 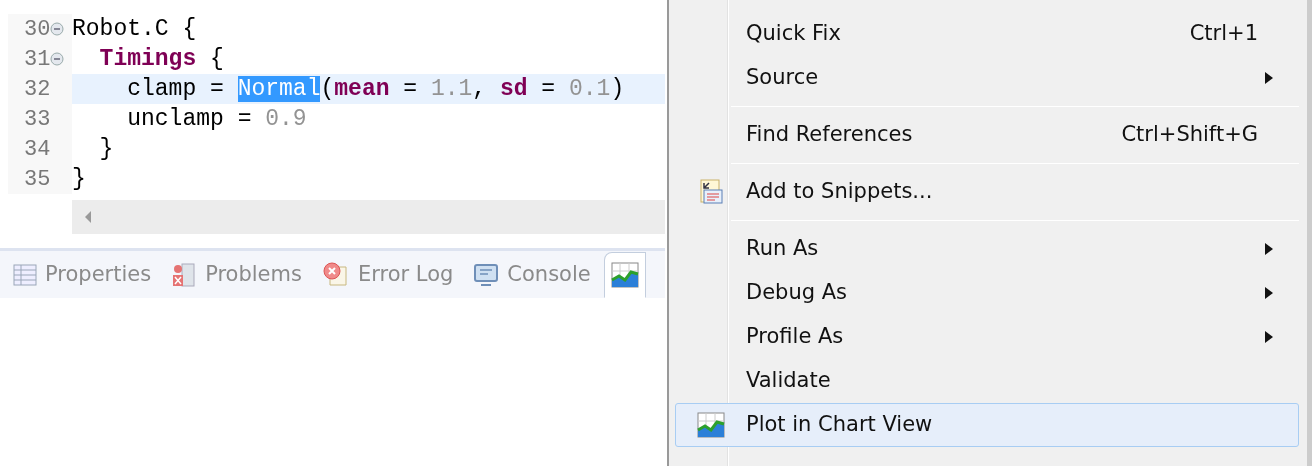 I want to click on code-line: Timings {, so click(x=161, y=59).